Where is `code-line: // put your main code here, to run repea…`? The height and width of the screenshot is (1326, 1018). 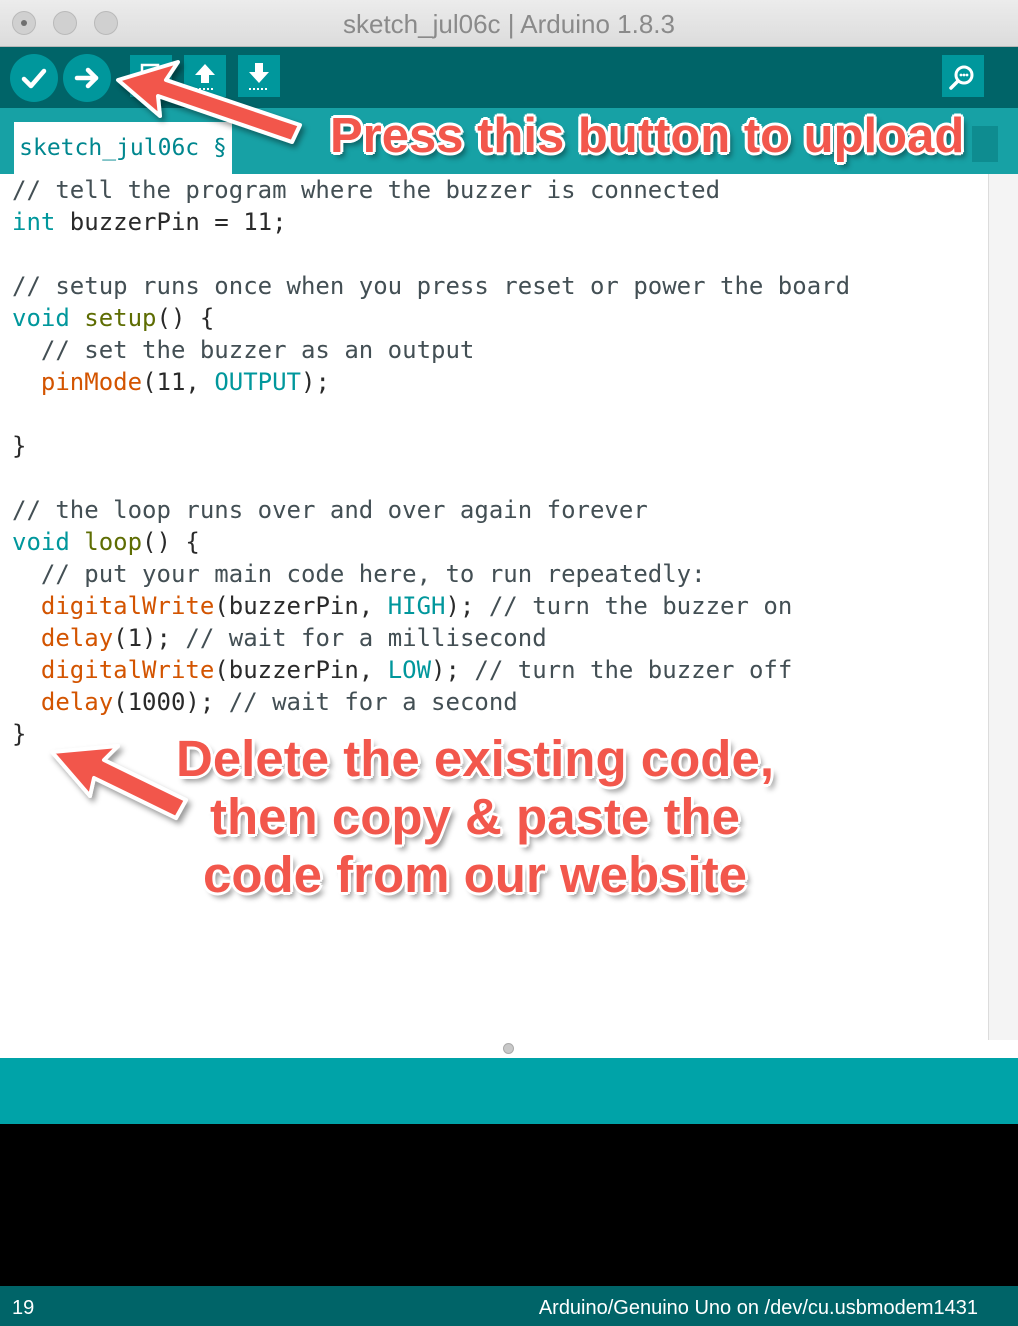
code-line: // put your main code here, to run repea… is located at coordinates (431, 574).